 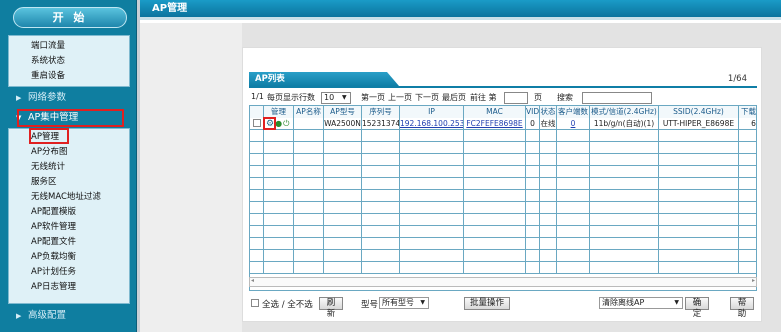 I want to click on pager-prev: 上一页, so click(x=400, y=97).